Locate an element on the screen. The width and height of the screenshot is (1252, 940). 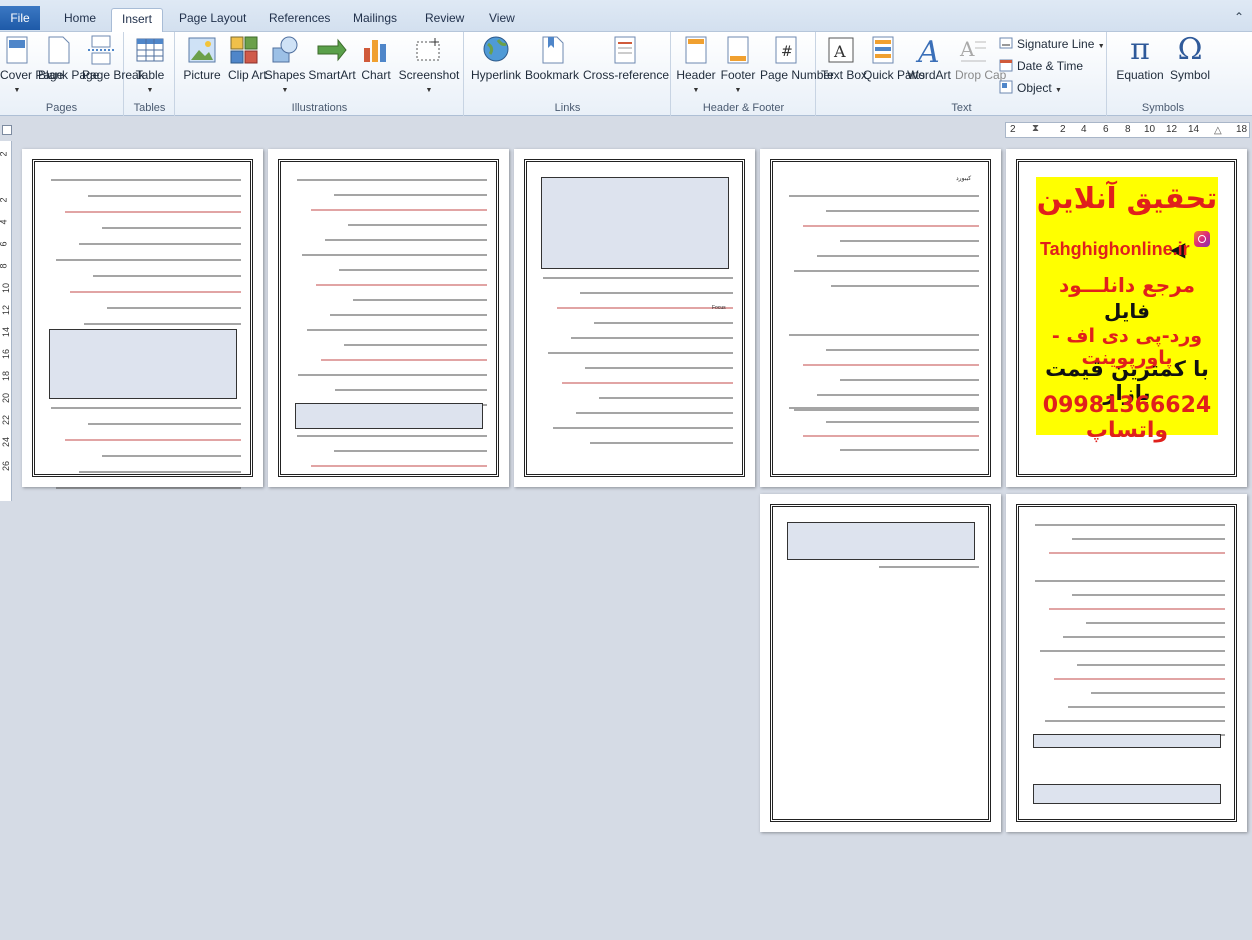
date-time-button: Date & Time is located at coordinates (1041, 66).